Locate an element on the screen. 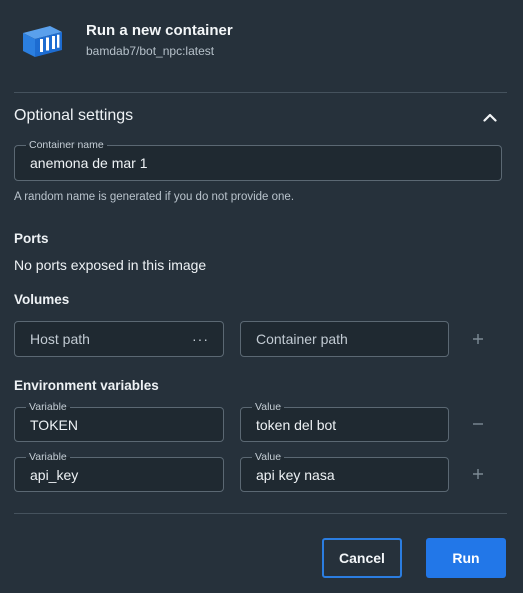 Image resolution: width=523 pixels, height=593 pixels. env-variable-field: Variable TOKEN is located at coordinates (119, 421).